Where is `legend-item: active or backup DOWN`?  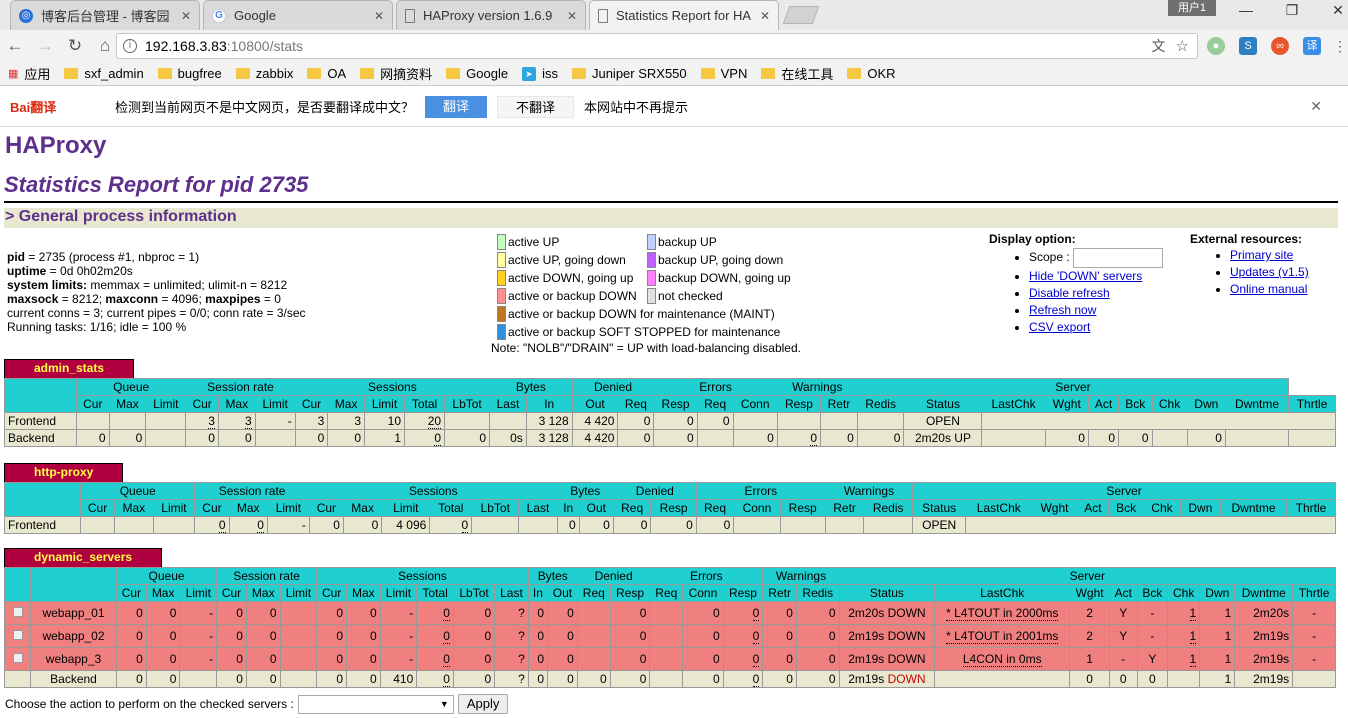
legend-item: active or backup DOWN is located at coordinates (572, 296).